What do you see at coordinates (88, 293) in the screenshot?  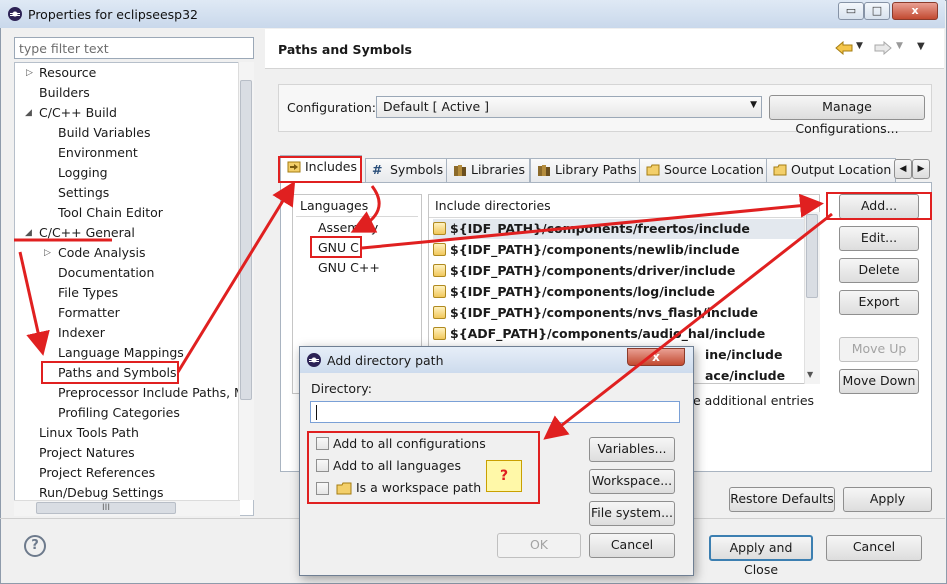 I see `tree-item-file-types: File Types` at bounding box center [88, 293].